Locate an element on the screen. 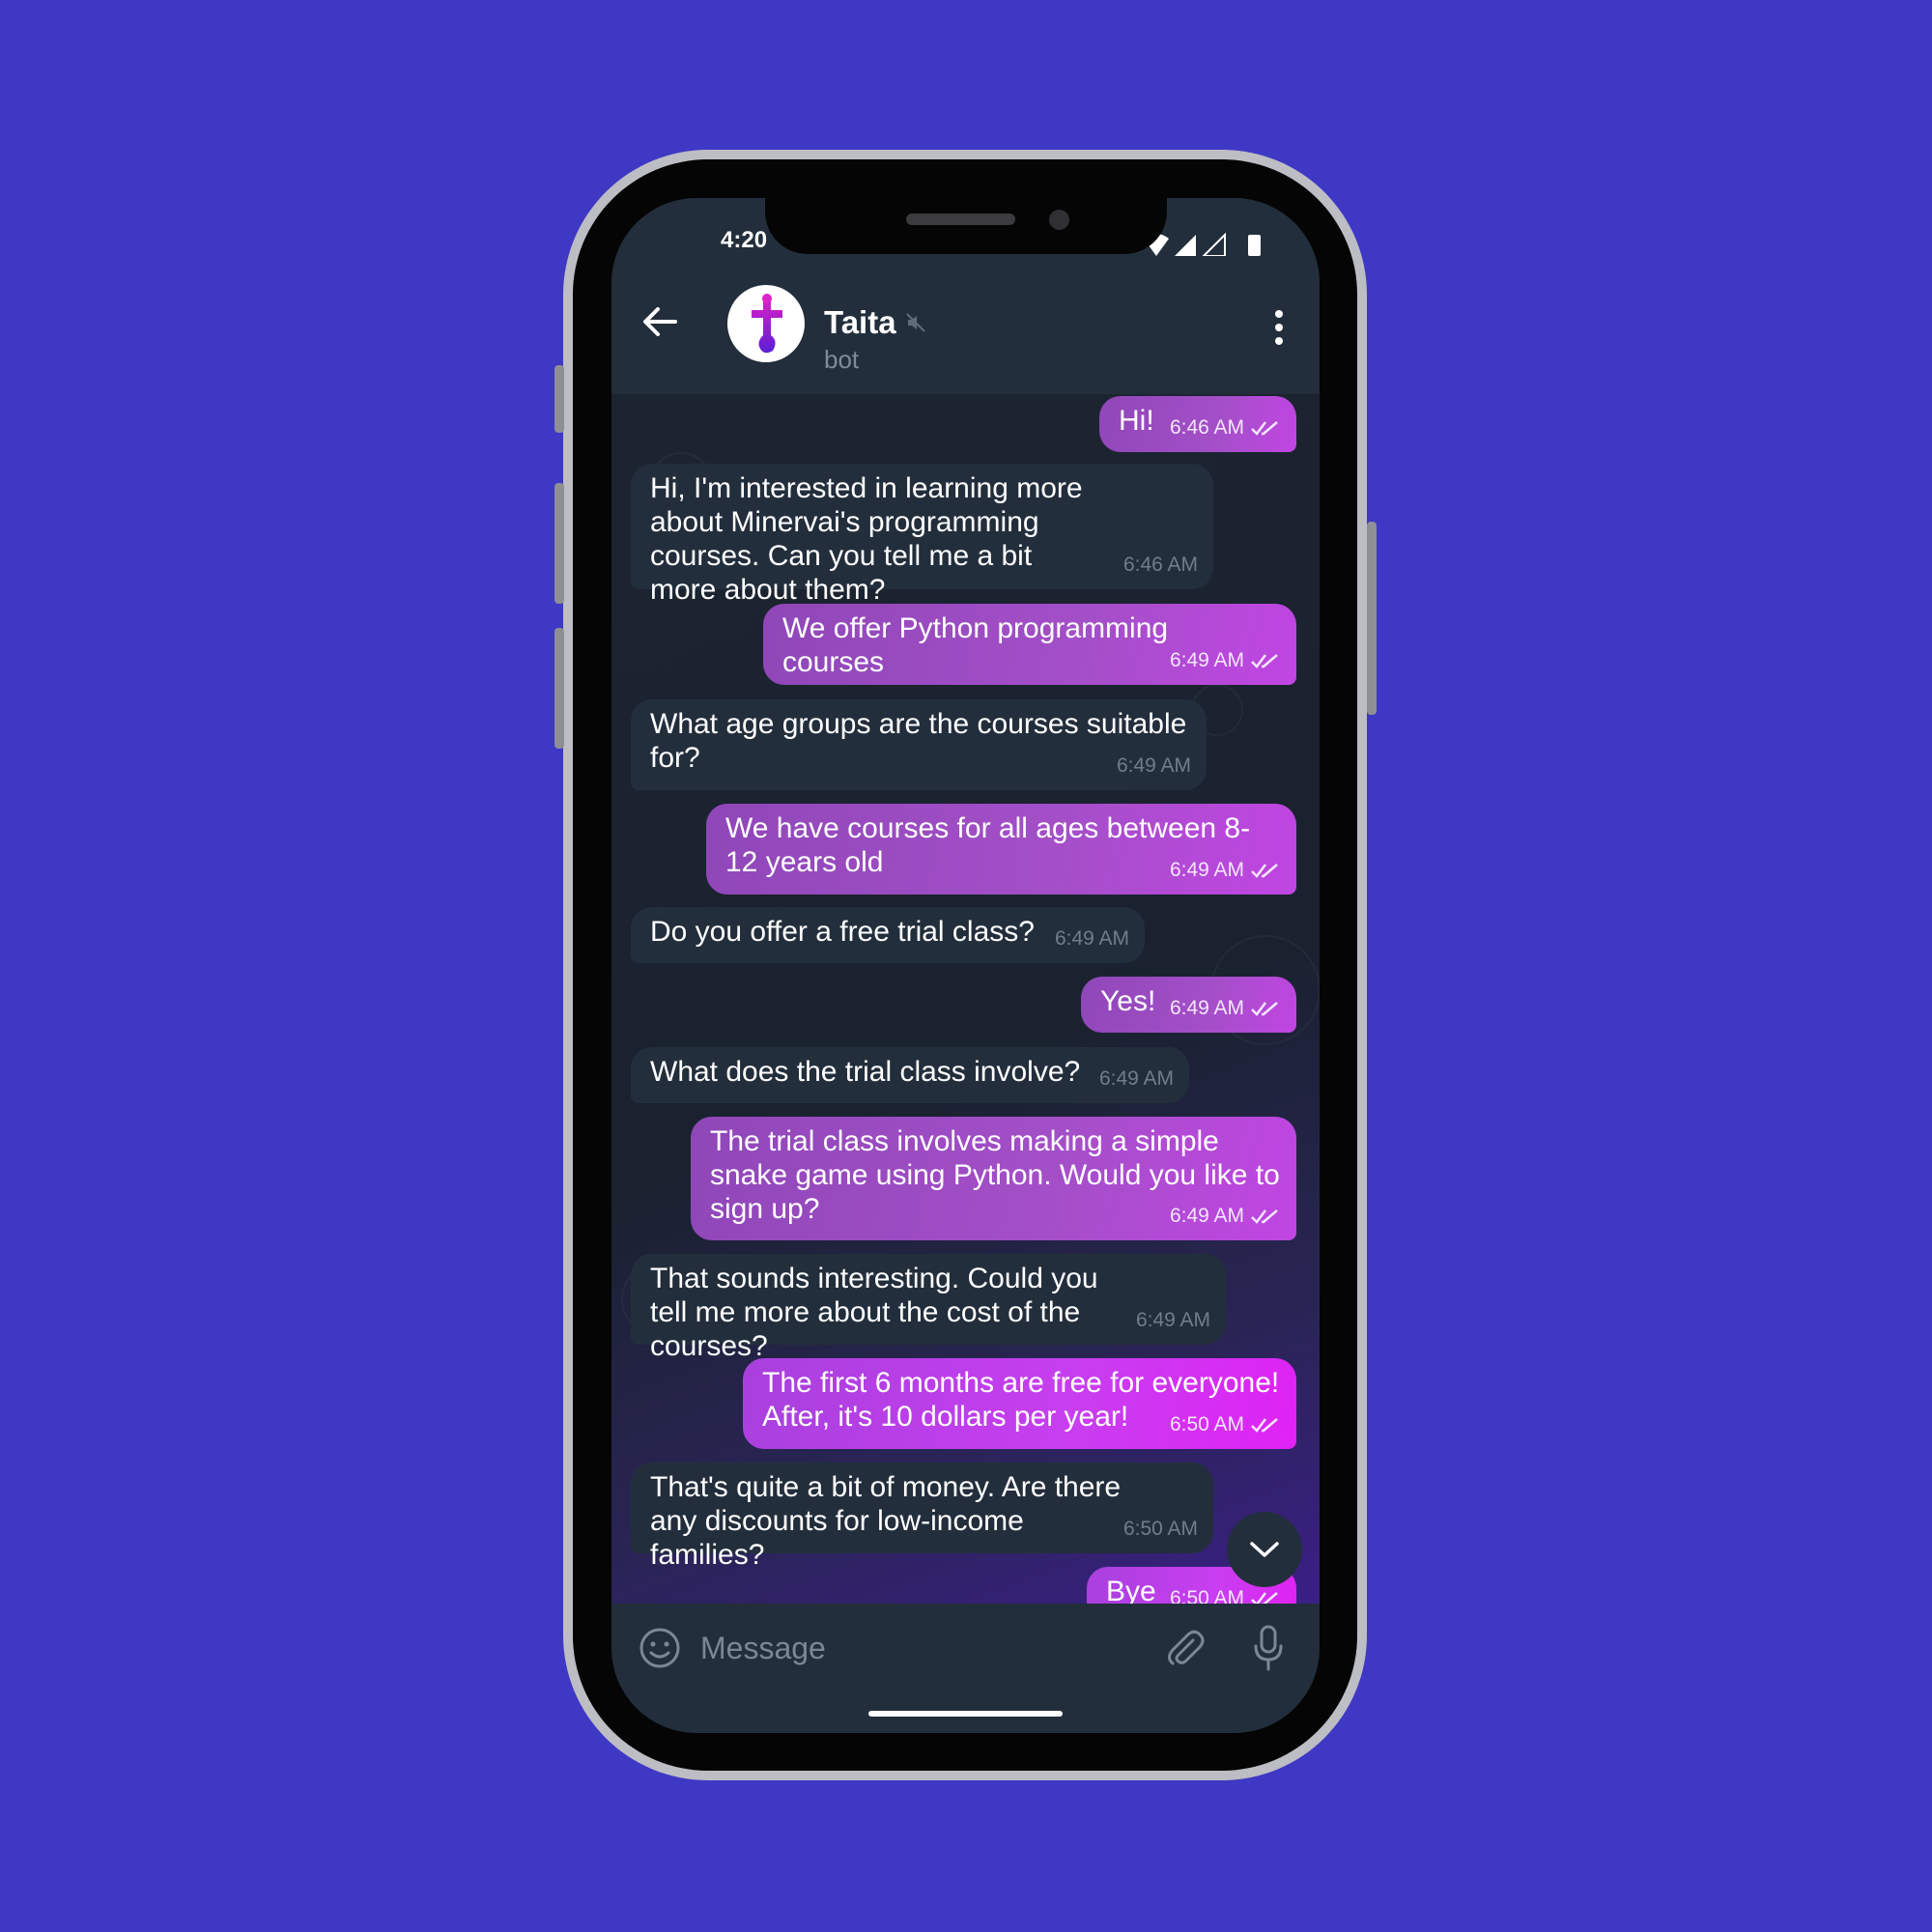  phone-power-button is located at coordinates (1372, 618).